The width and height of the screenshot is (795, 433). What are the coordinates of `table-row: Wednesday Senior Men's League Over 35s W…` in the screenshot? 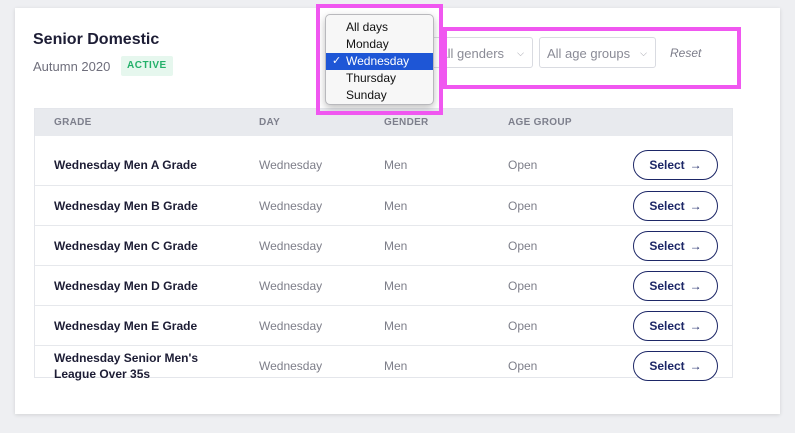 It's located at (383, 365).